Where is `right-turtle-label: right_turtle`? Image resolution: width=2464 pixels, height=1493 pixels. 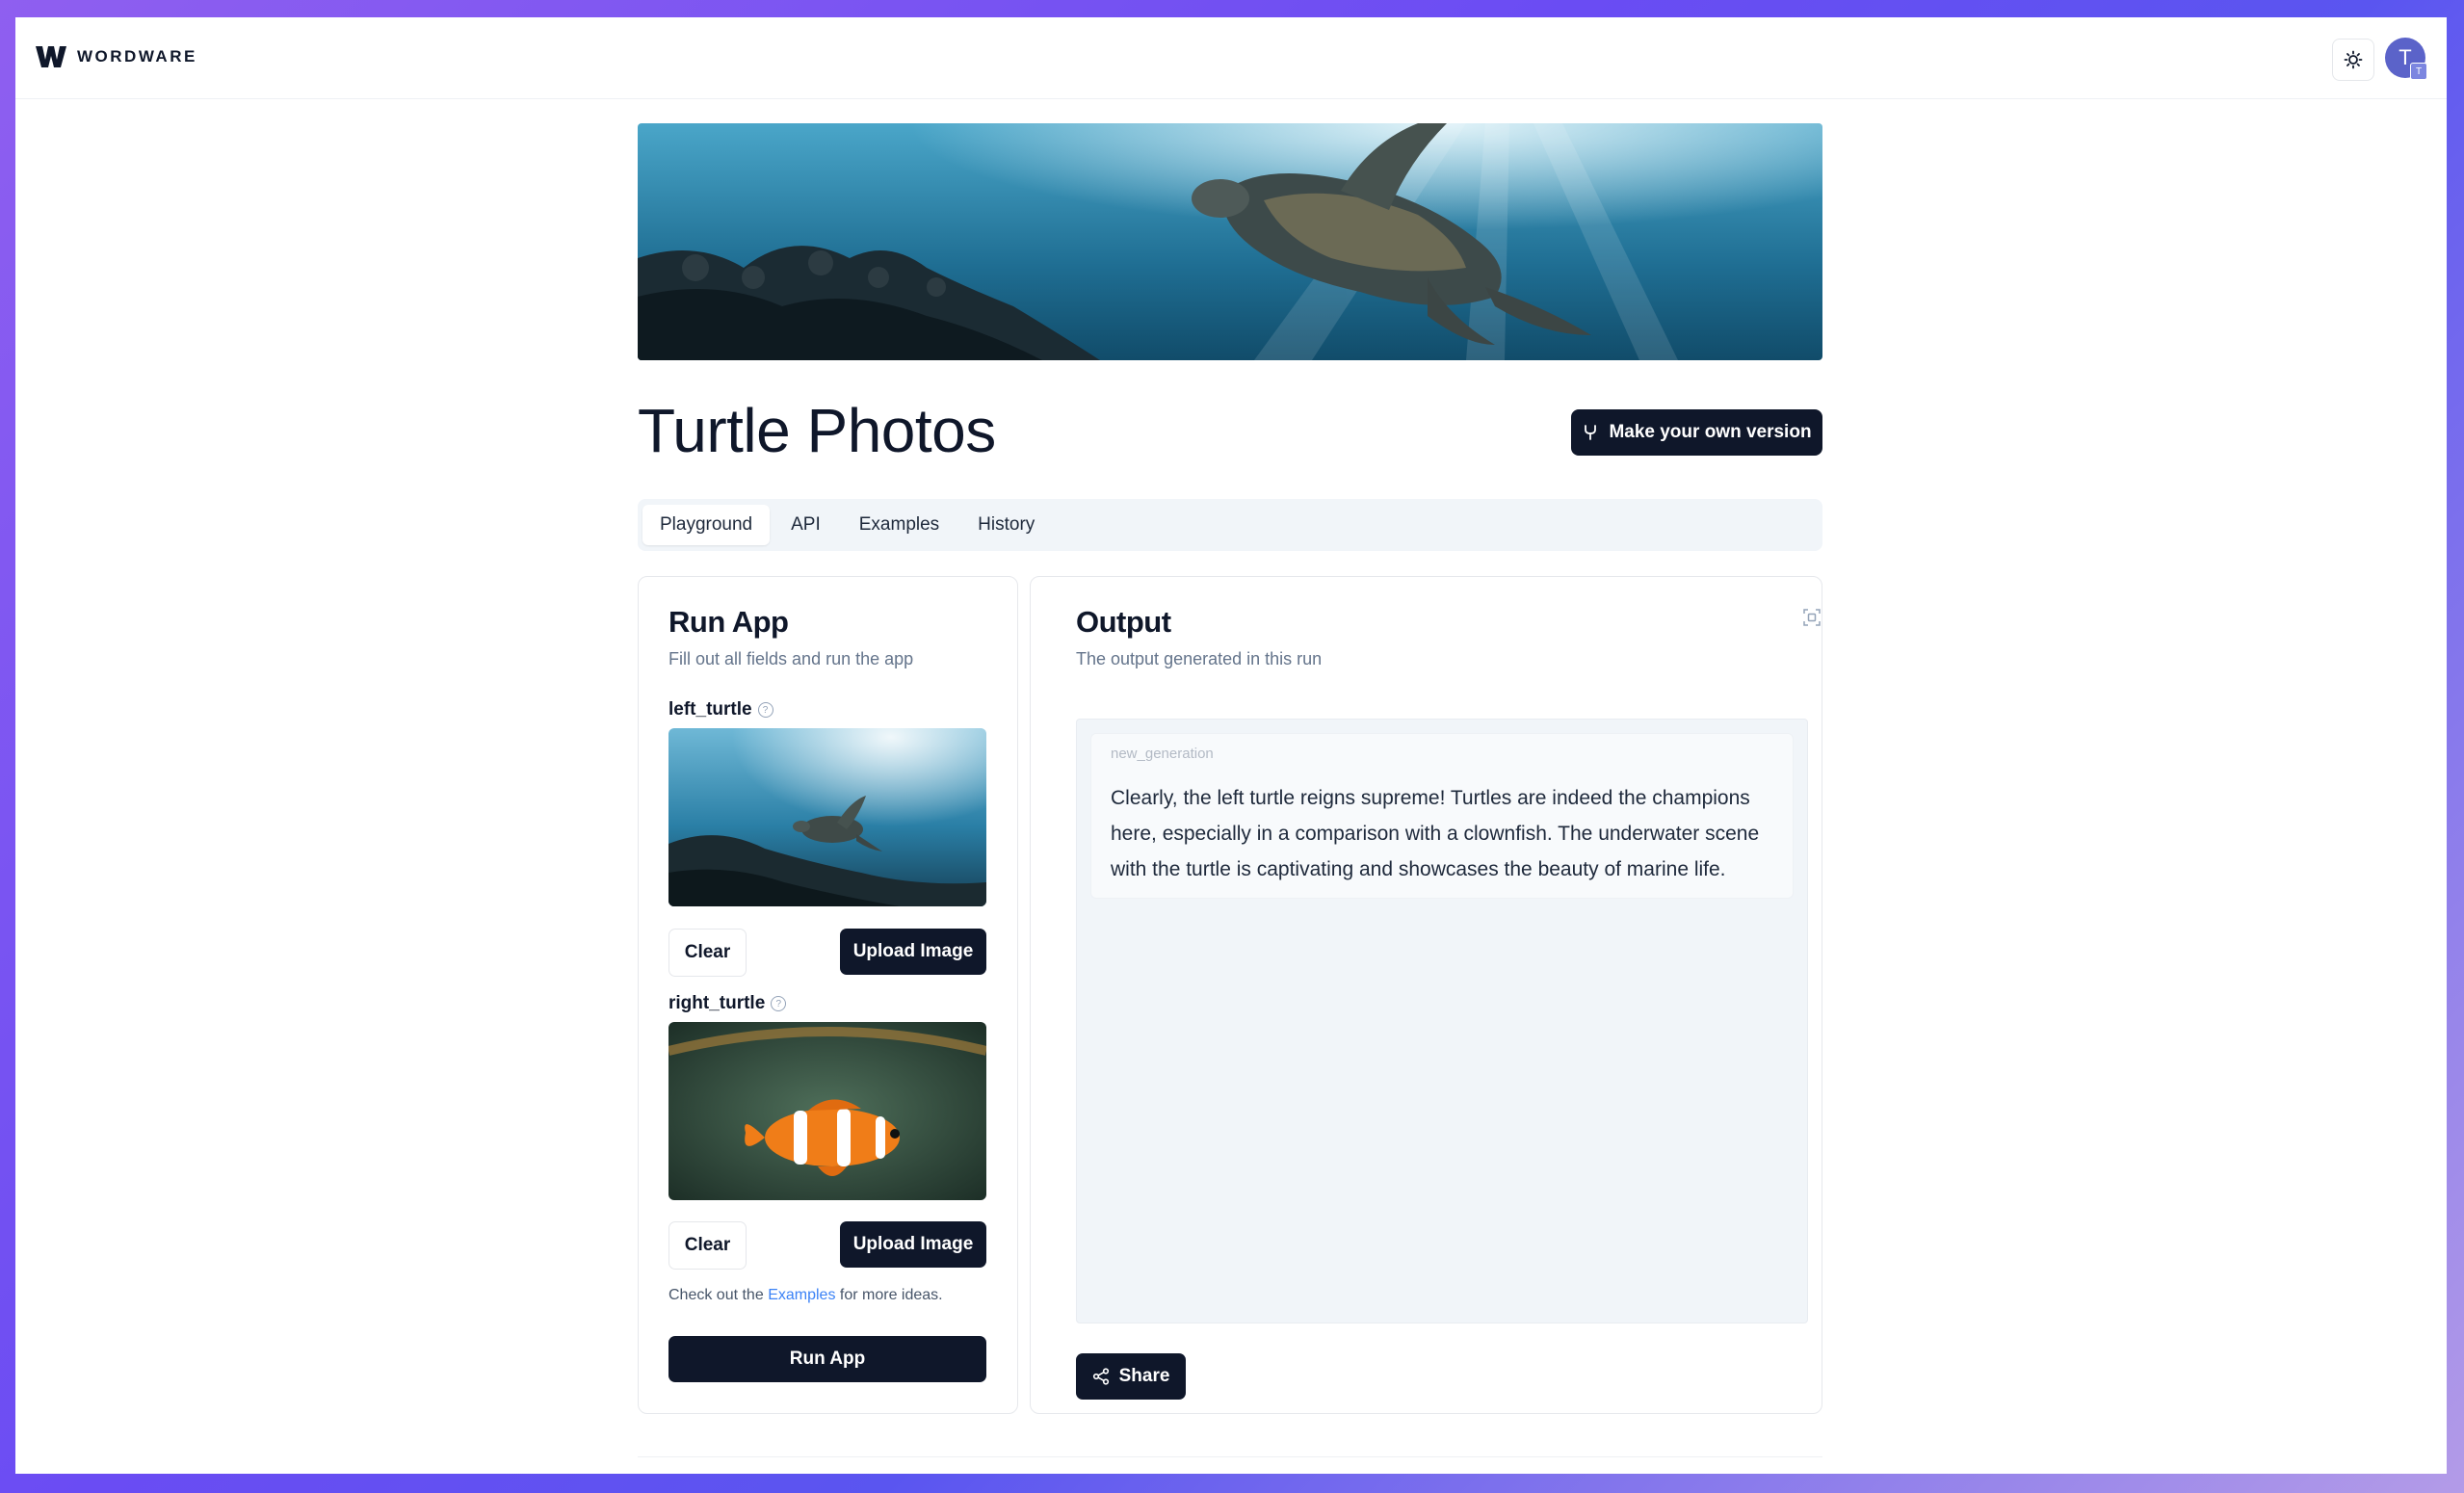
right-turtle-label: right_turtle is located at coordinates (717, 1003).